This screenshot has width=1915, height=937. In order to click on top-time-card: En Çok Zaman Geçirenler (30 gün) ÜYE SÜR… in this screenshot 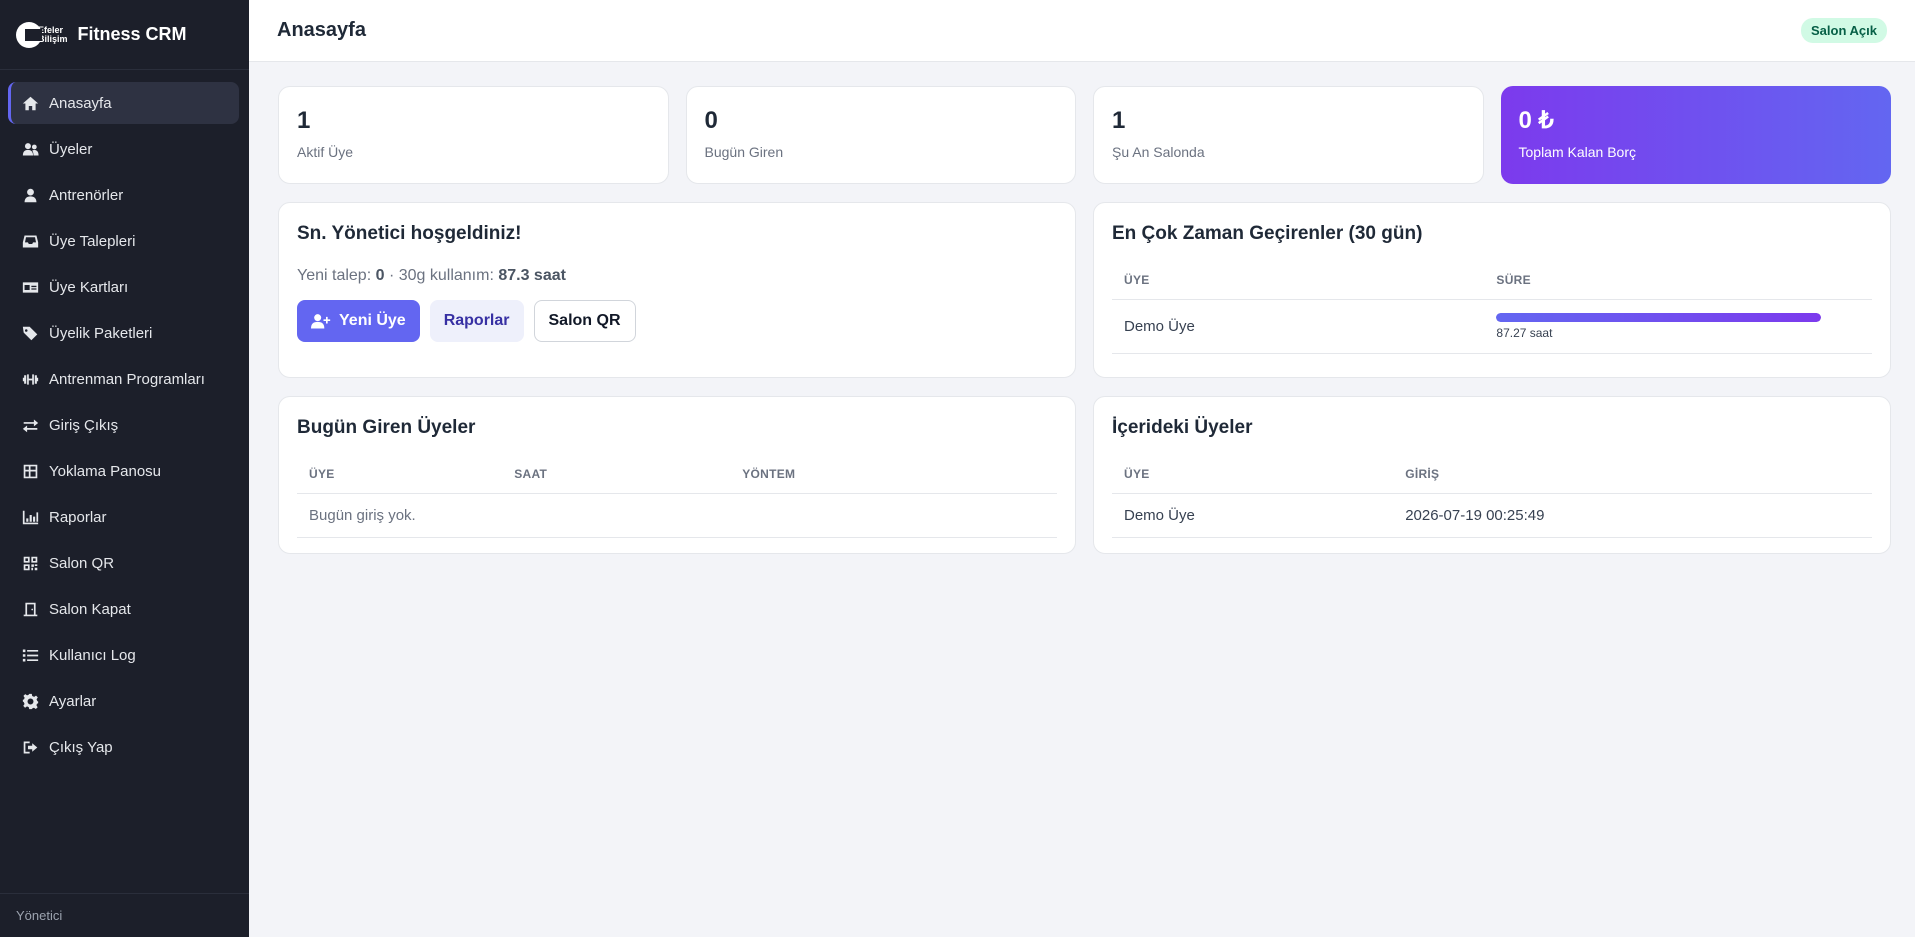, I will do `click(1492, 290)`.